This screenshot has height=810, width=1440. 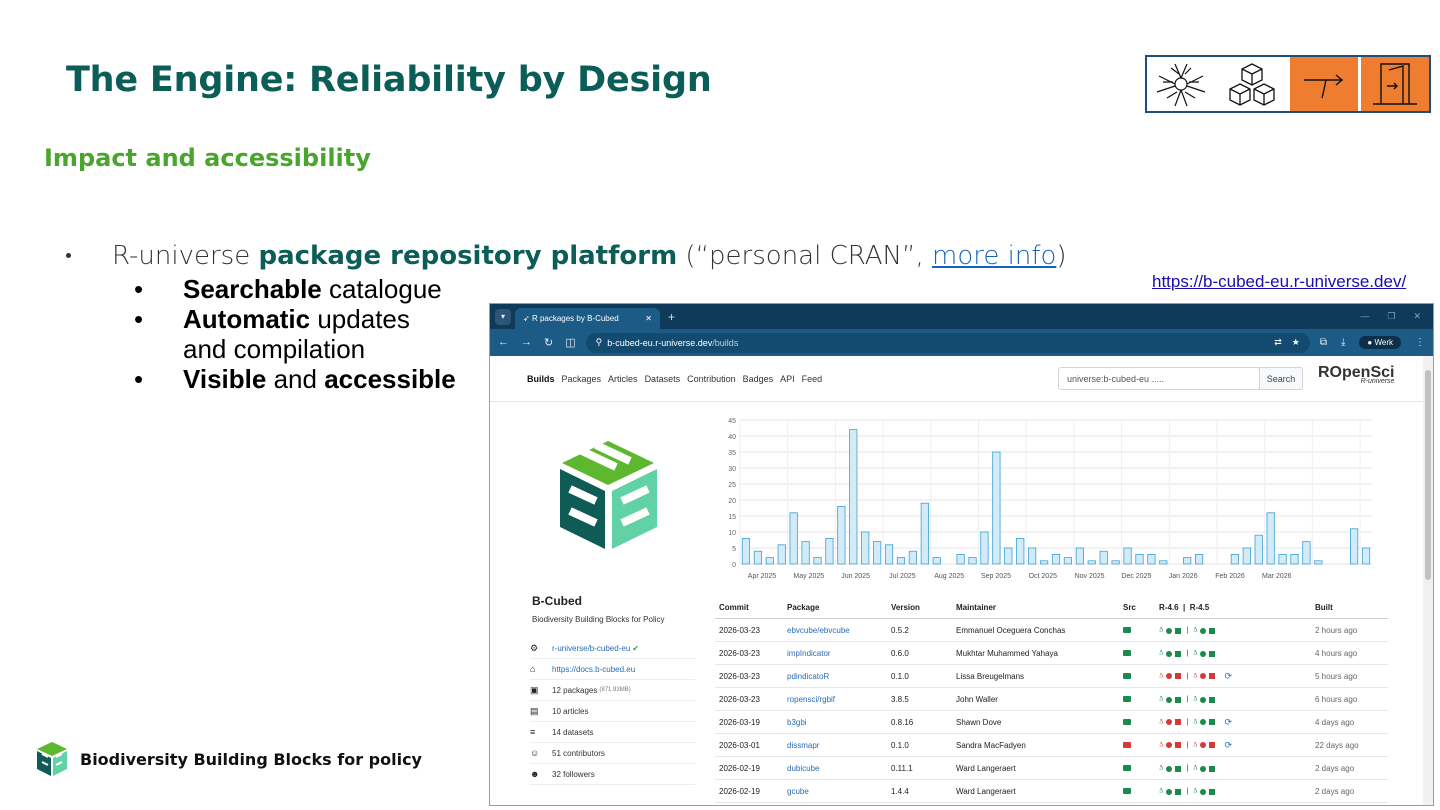 I want to click on reload-icon: ↻, so click(x=548, y=342).